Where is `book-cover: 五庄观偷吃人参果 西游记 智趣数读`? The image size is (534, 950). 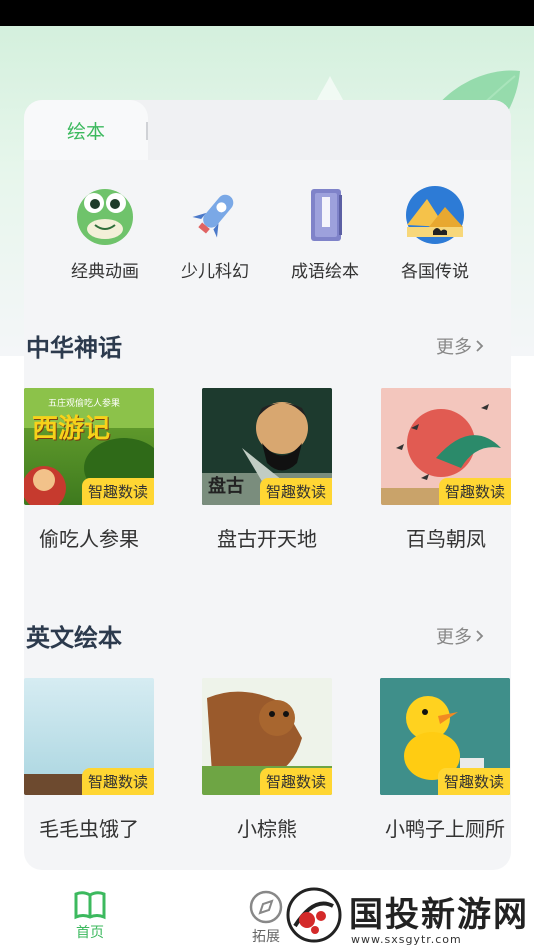 book-cover: 五庄观偷吃人参果 西游记 智趣数读 is located at coordinates (89, 446).